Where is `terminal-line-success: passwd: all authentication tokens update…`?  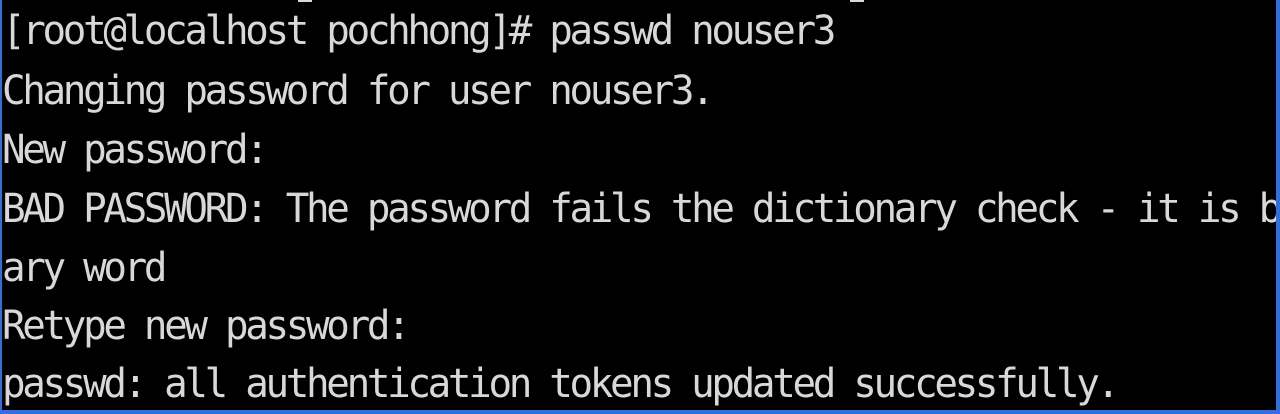
terminal-line-success: passwd: all authentication tokens update… is located at coordinates (561, 384).